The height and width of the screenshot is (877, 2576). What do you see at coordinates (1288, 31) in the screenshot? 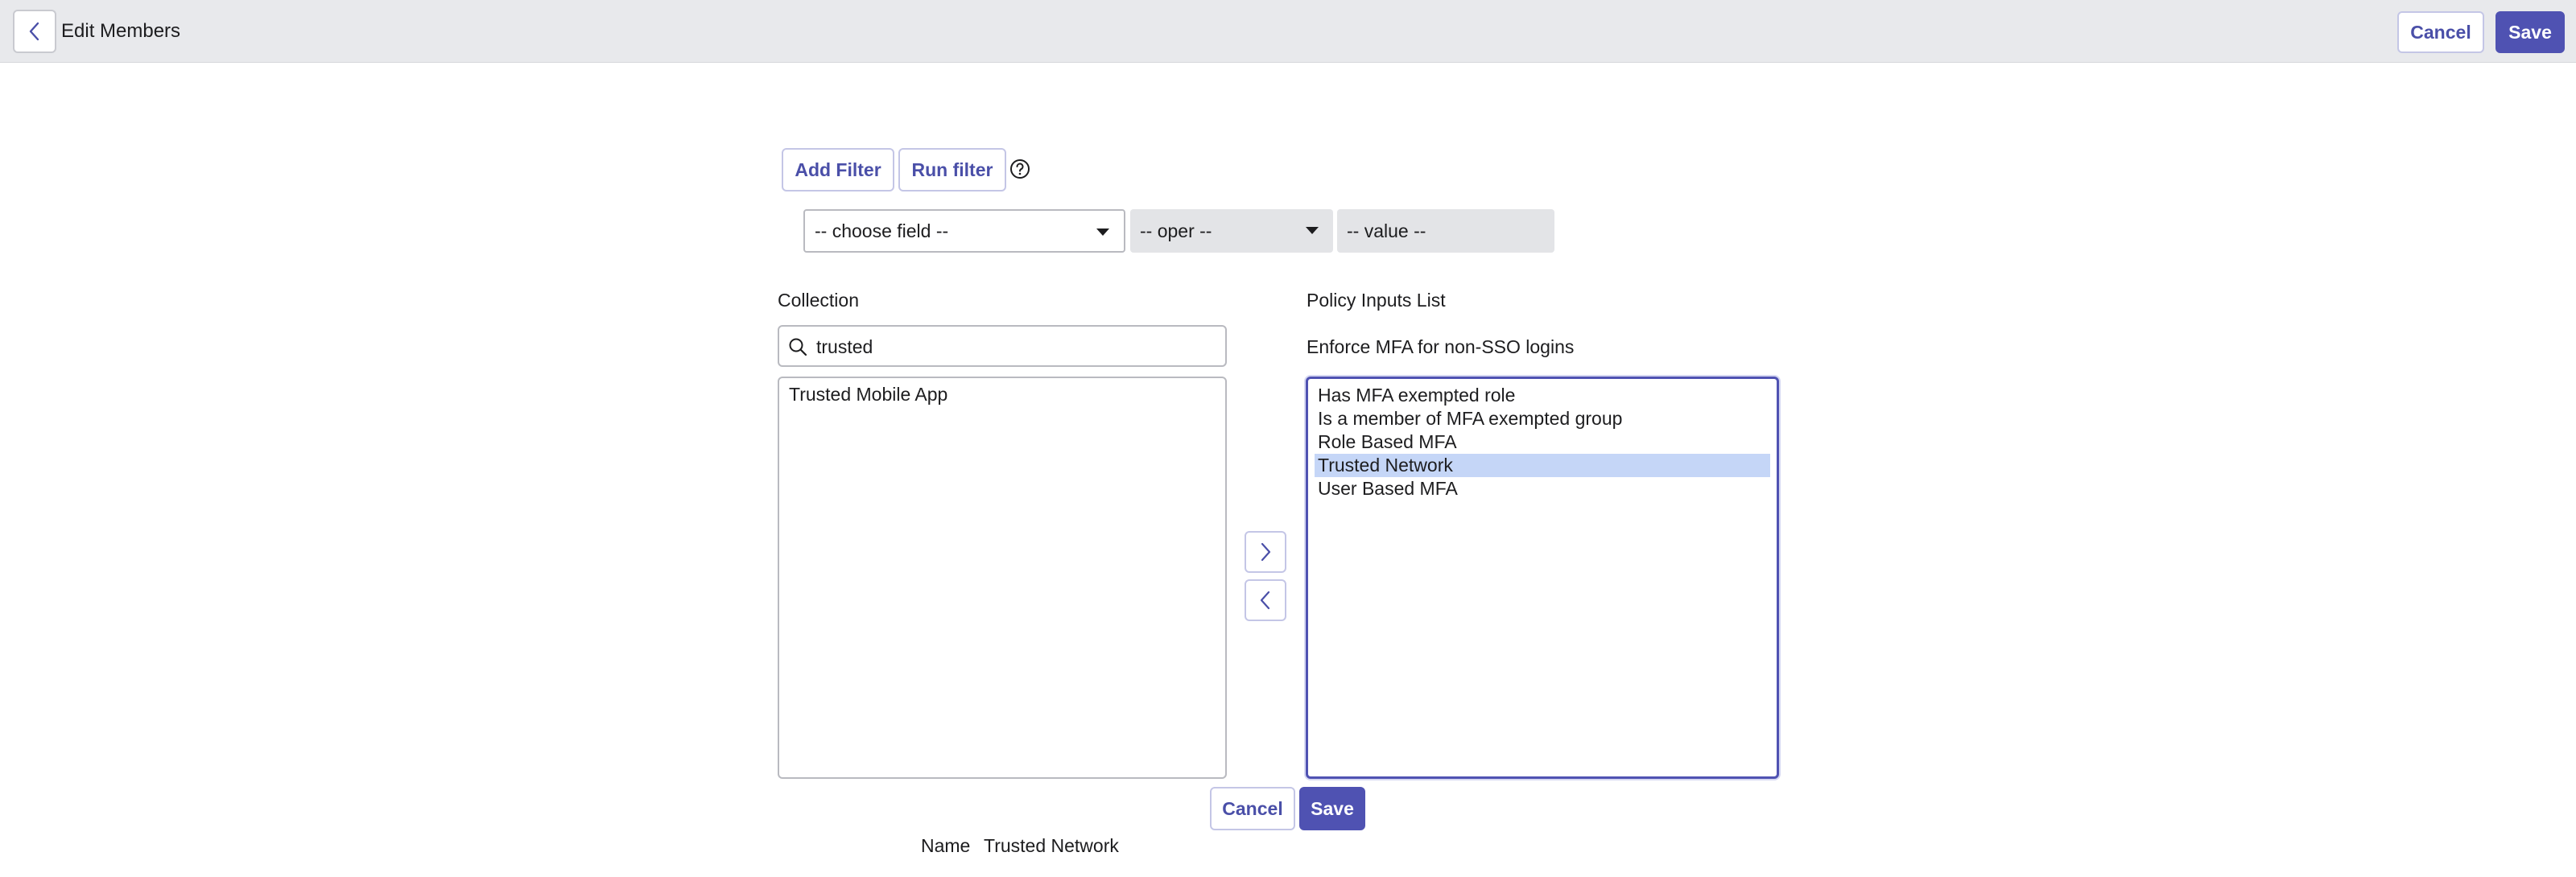
I see `header-bar: Edit Members Cancel Save` at bounding box center [1288, 31].